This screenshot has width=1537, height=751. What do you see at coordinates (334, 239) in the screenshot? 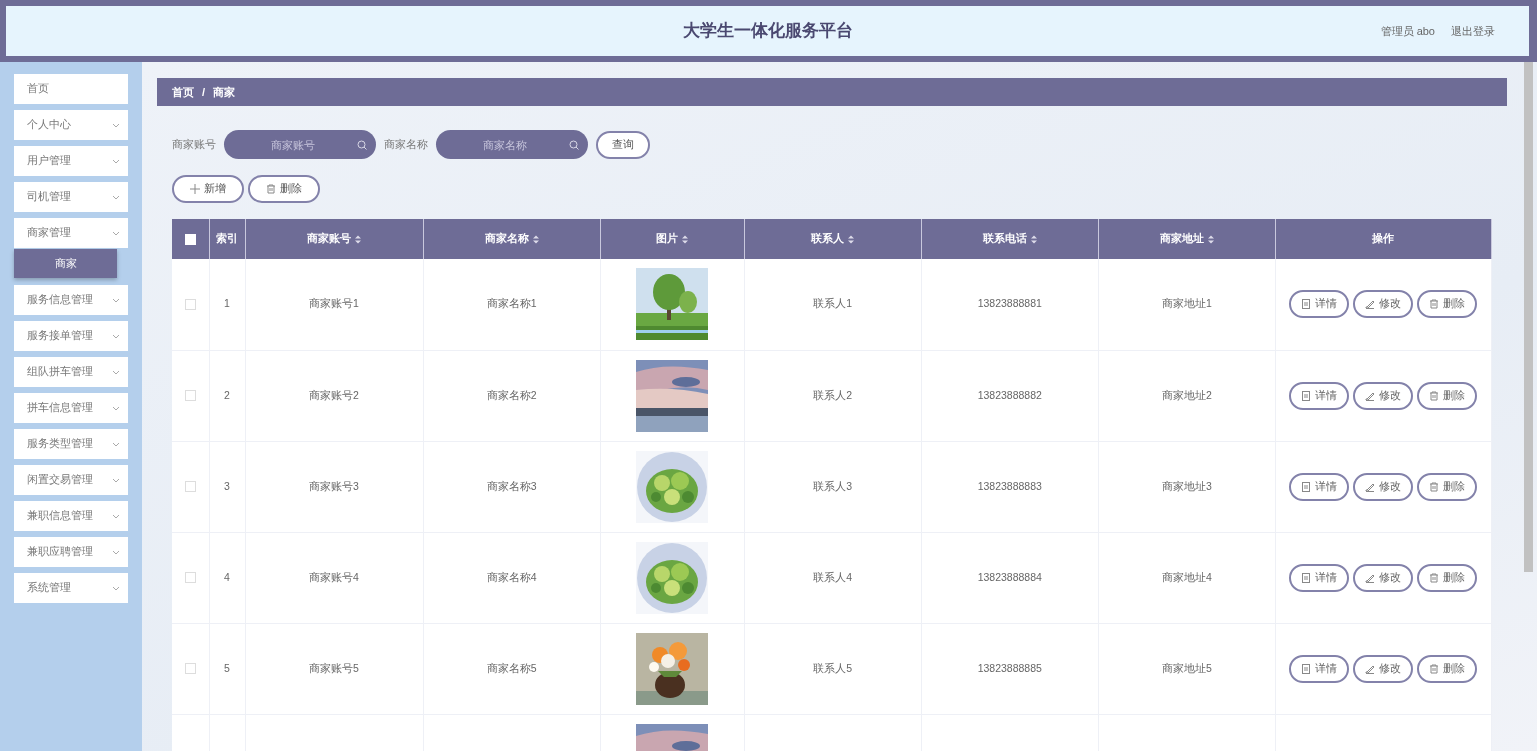
I see `column-header: 商家账号` at bounding box center [334, 239].